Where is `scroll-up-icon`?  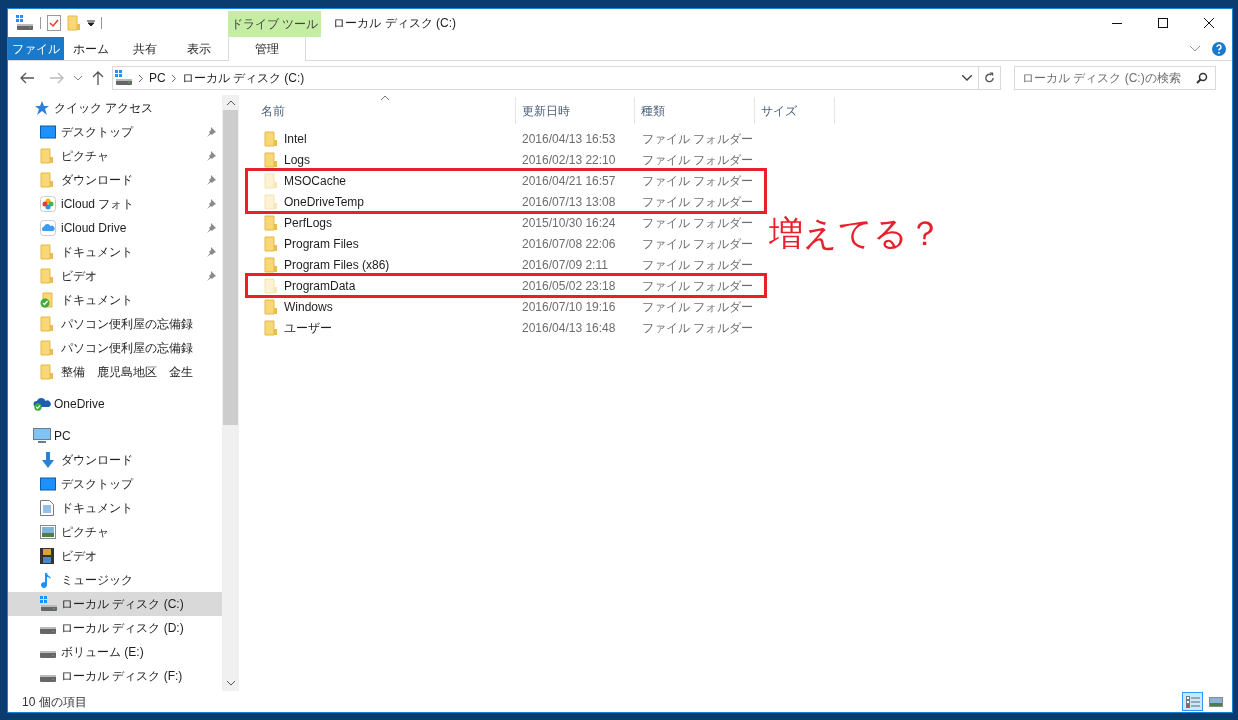
scroll-up-icon is located at coordinates (230, 102).